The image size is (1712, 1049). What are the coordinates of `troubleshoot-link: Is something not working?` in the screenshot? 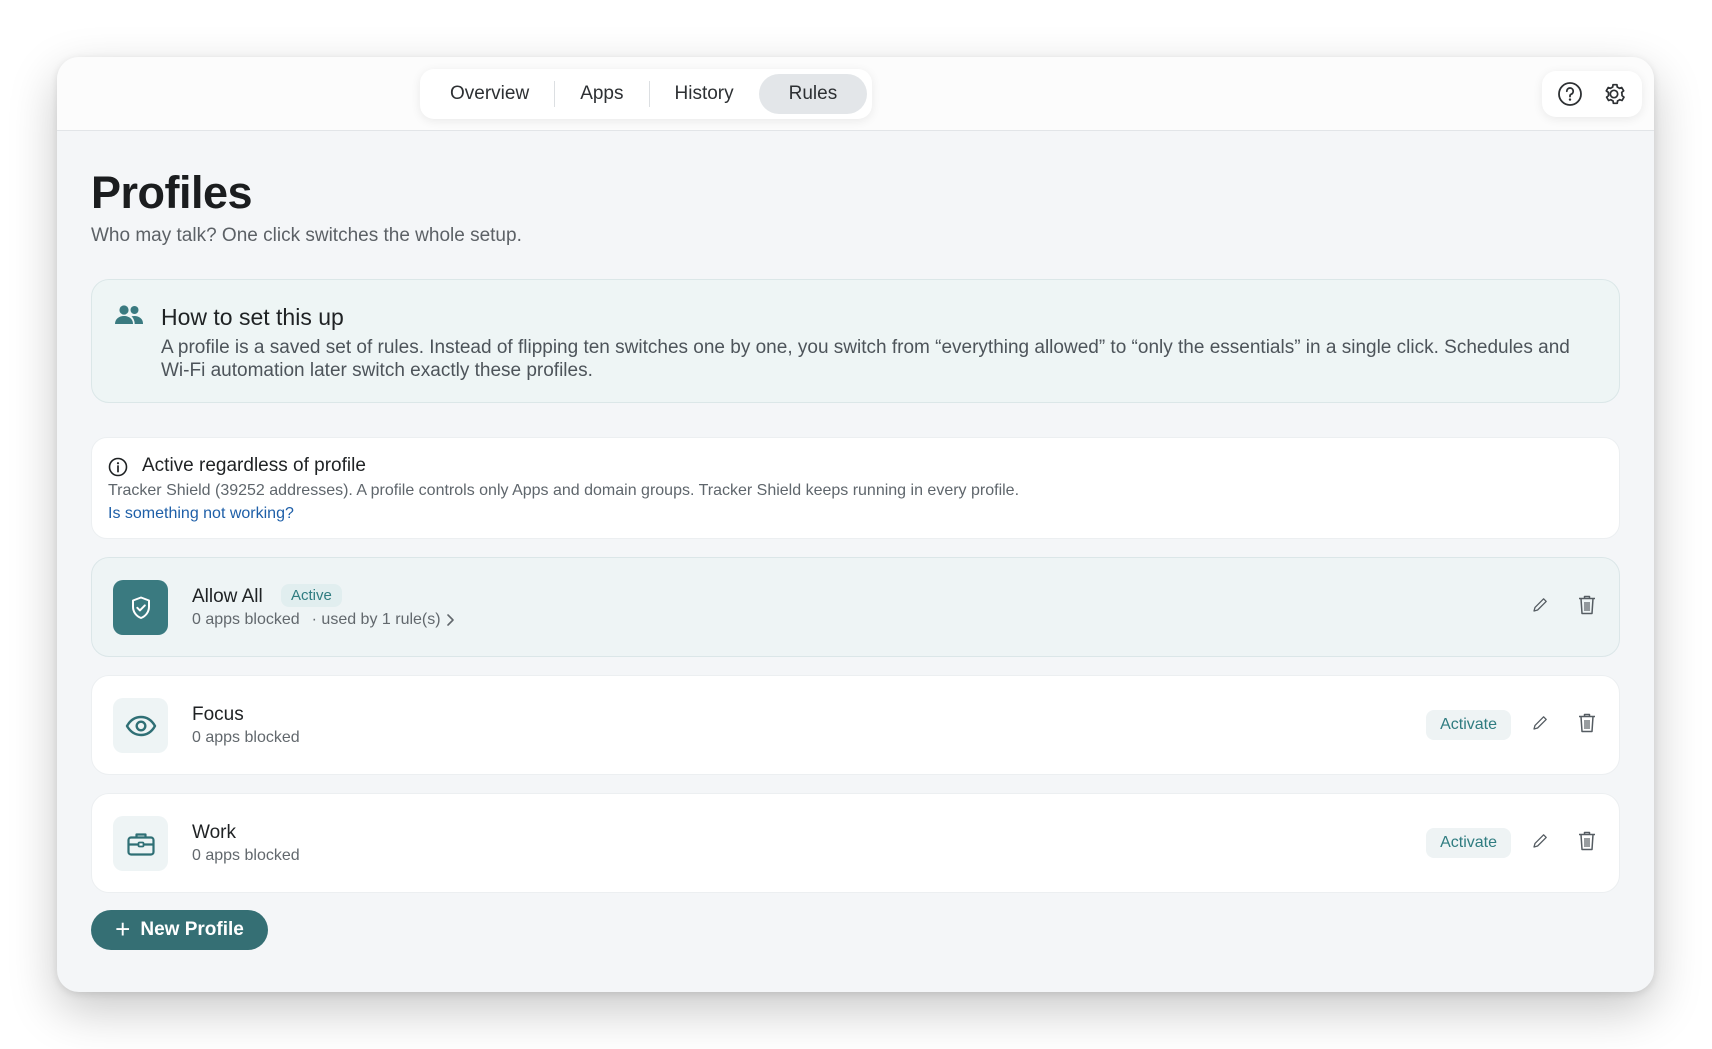 It's located at (201, 514).